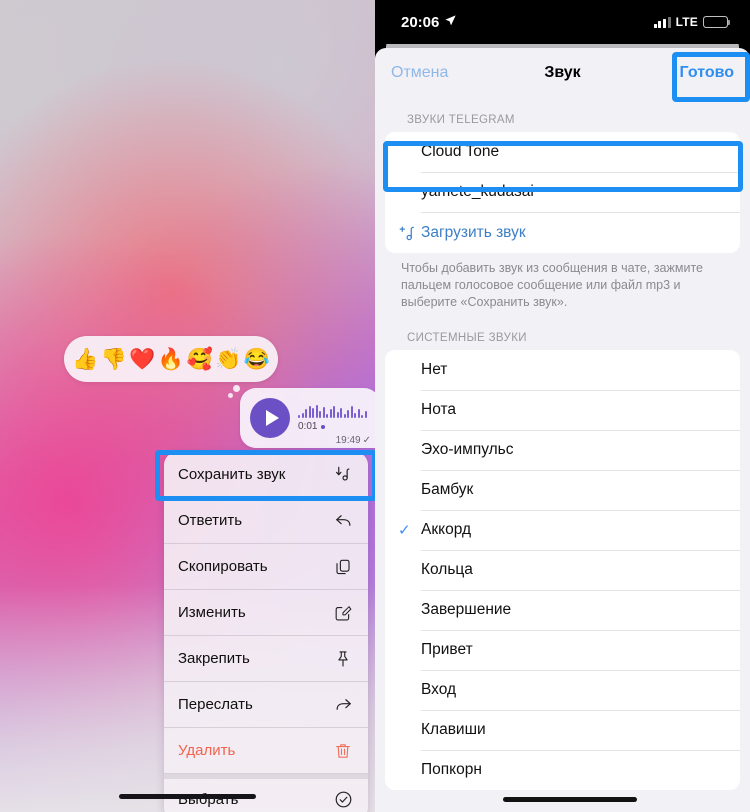  Describe the element at coordinates (451, 770) in the screenshot. I see `system-sound-label: Попкорн` at that location.